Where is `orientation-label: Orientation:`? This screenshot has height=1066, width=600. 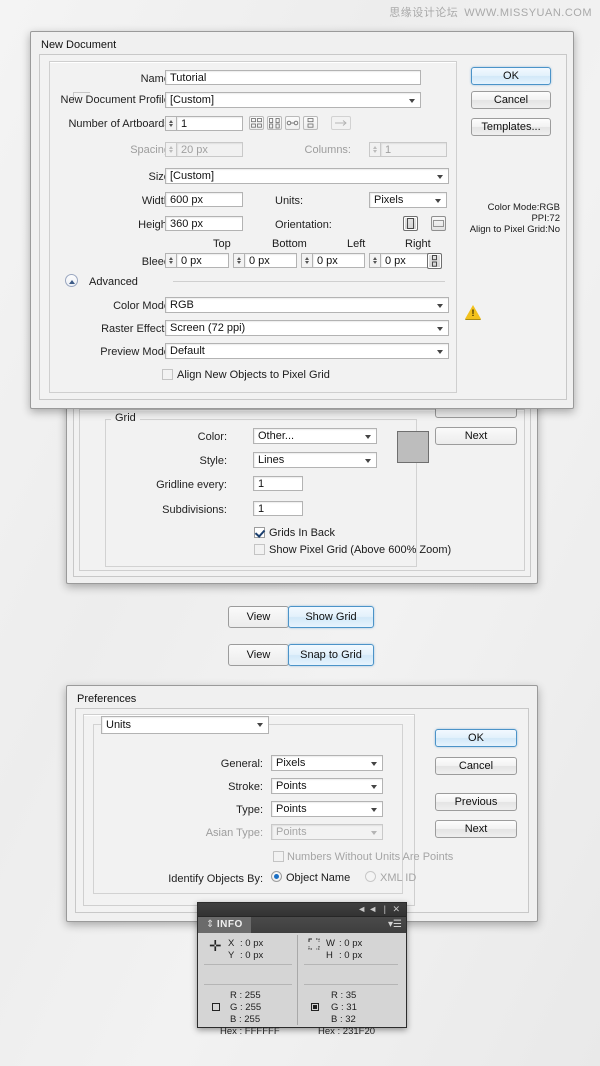
orientation-label: Orientation: is located at coordinates (303, 225).